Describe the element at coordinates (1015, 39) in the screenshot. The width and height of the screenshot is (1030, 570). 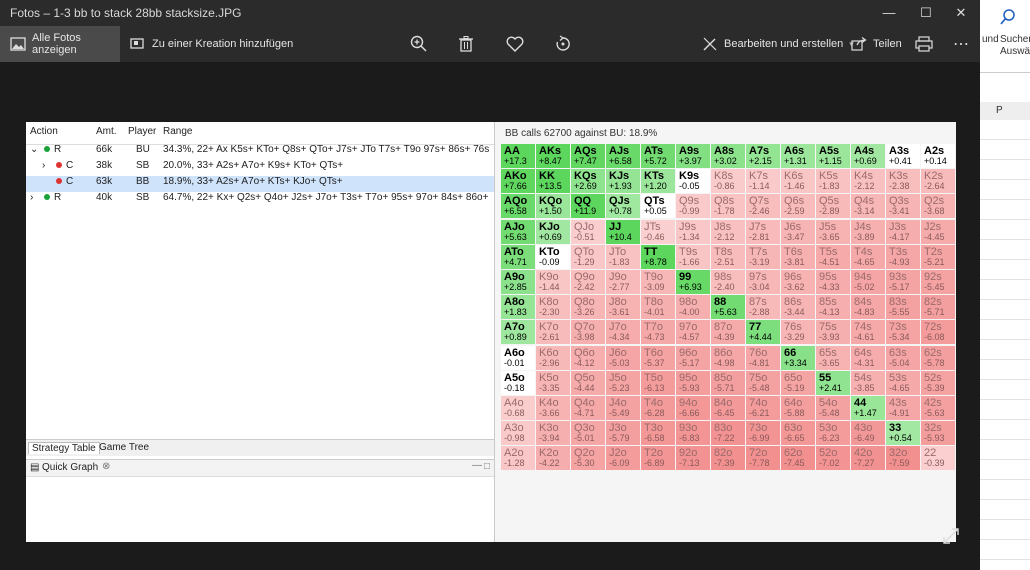
I see `ribbon-suchen: Suchen` at that location.